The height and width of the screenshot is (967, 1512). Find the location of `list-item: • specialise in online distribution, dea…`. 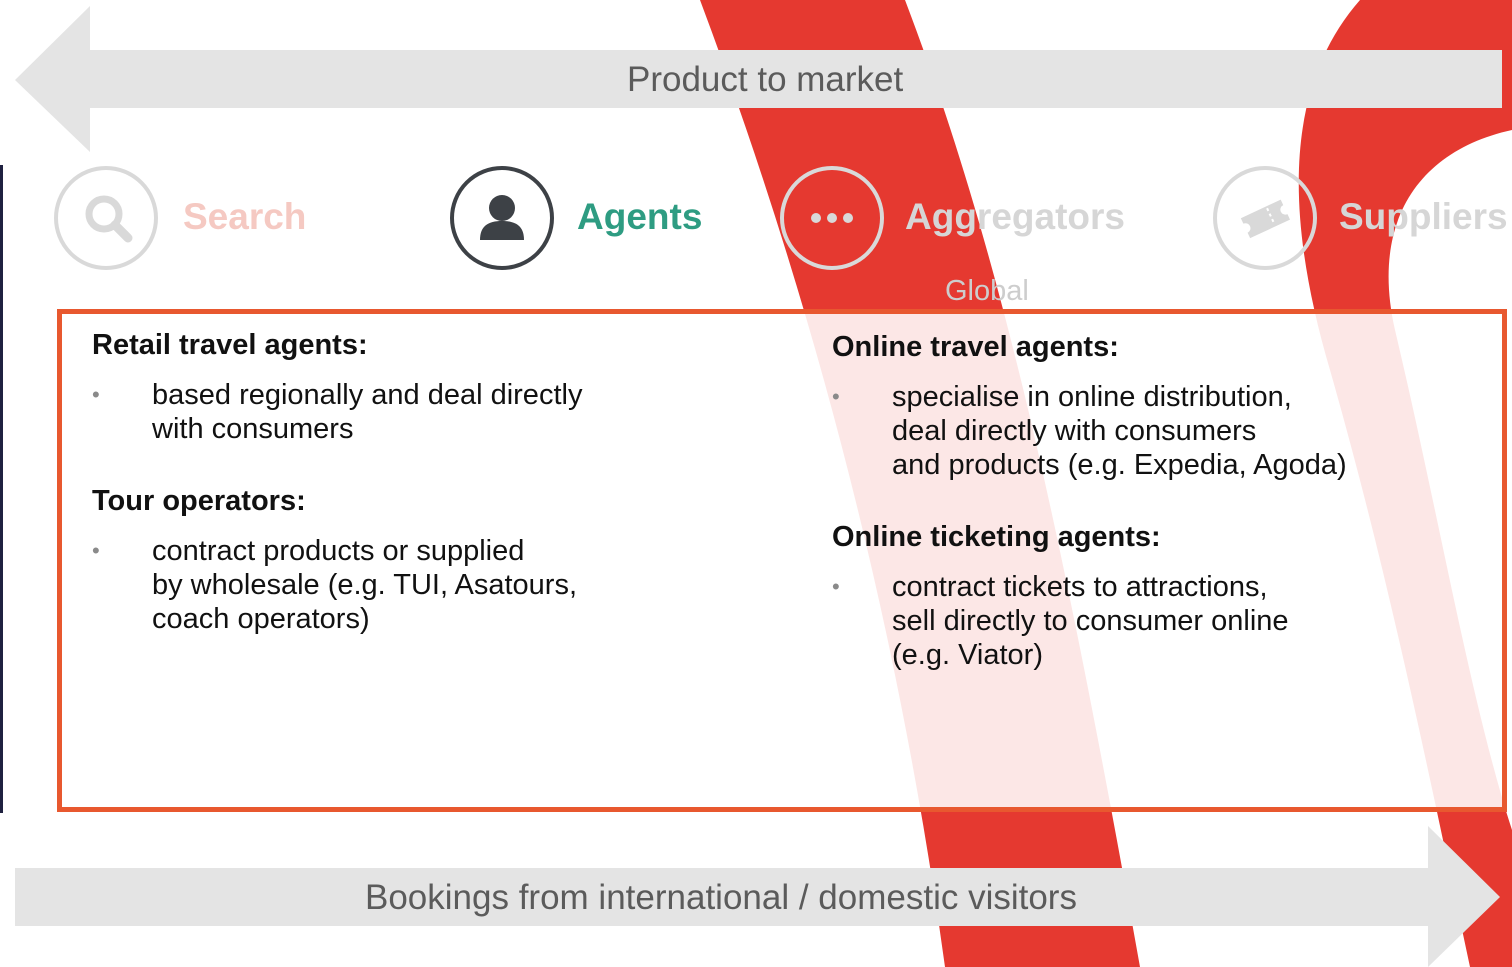

list-item: • specialise in online distribution, dea… is located at coordinates (1152, 431).